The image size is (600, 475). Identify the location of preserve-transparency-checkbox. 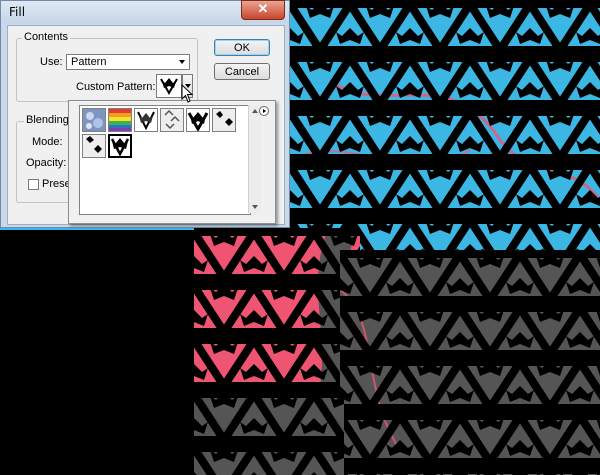
(33, 184).